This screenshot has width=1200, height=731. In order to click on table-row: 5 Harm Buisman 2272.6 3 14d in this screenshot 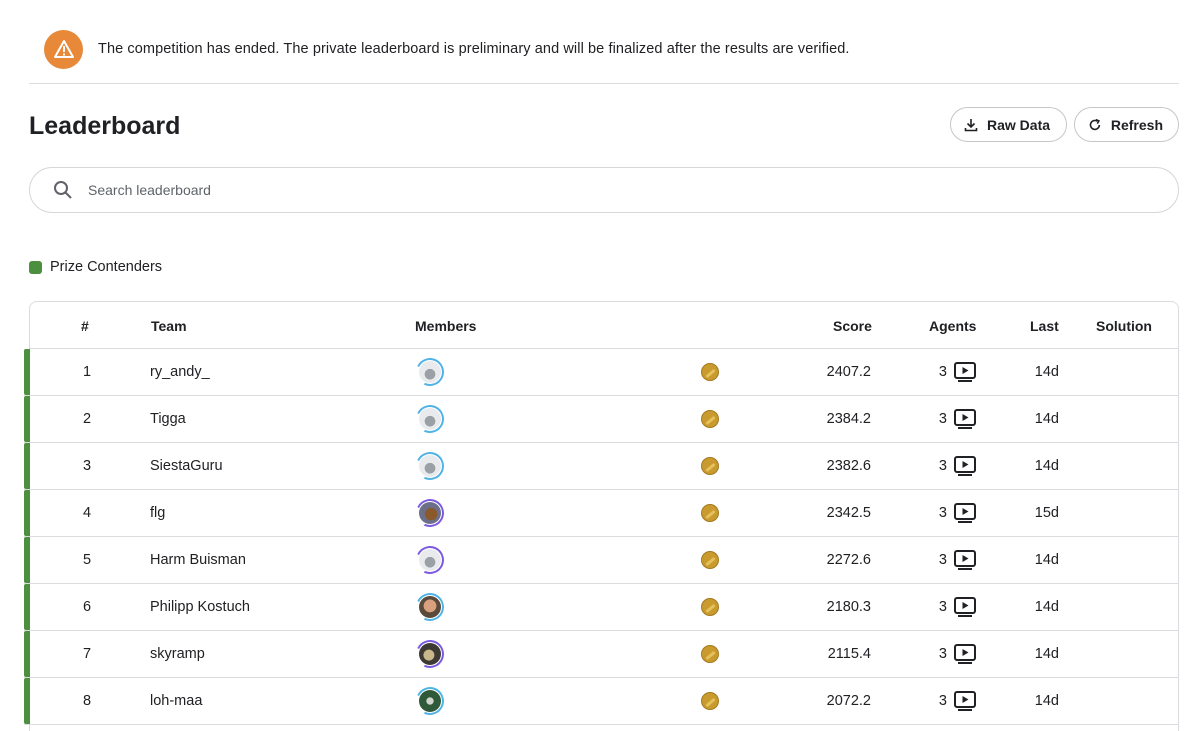, I will do `click(601, 560)`.